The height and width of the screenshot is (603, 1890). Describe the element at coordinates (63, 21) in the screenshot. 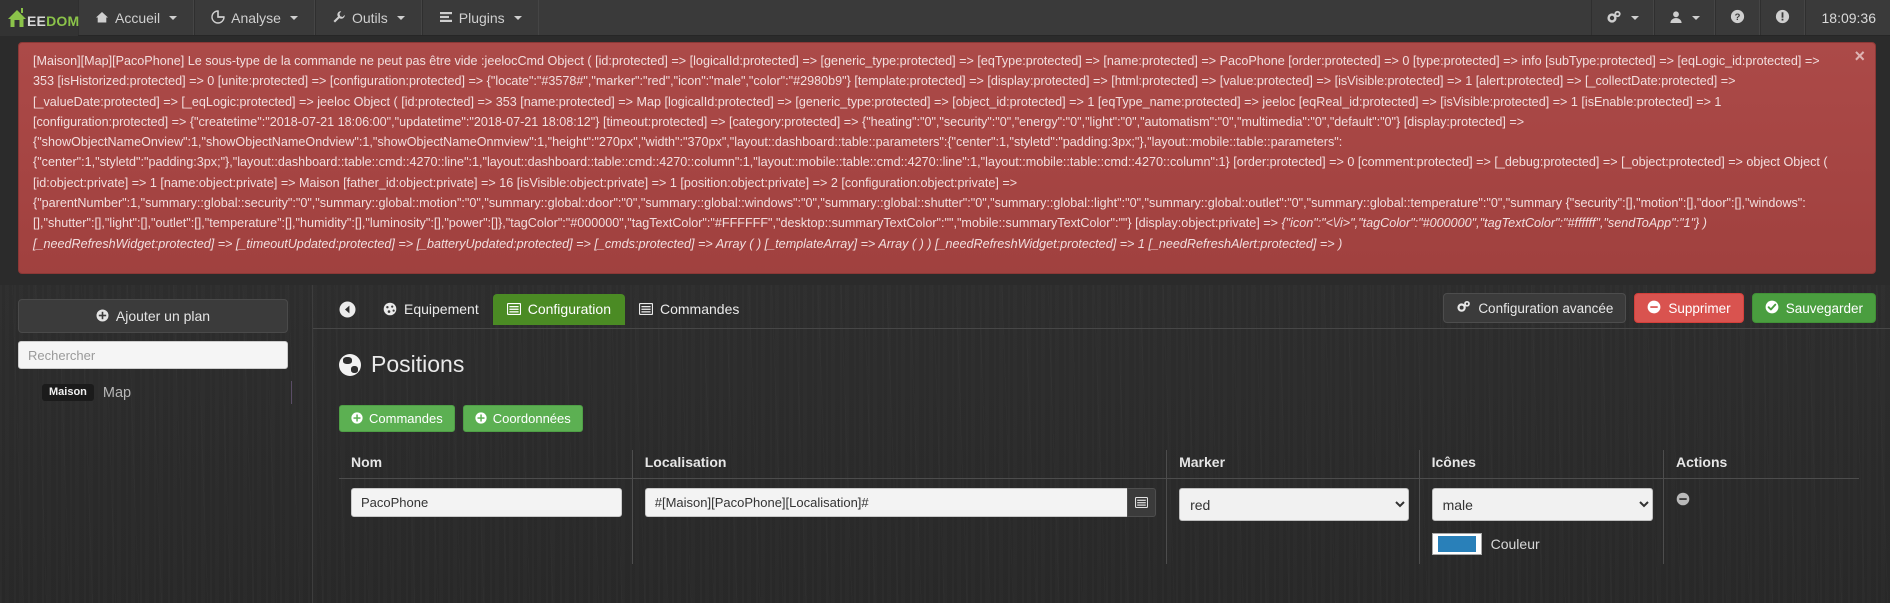

I see `brand-text-dom: DOM` at that location.